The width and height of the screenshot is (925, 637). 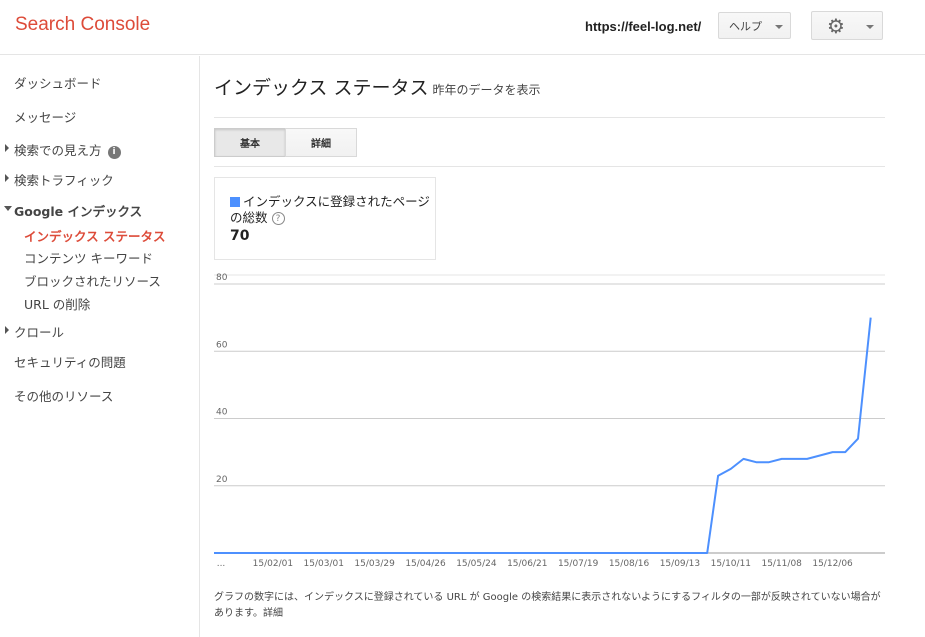 What do you see at coordinates (82, 25) in the screenshot?
I see `app-logo: Search Console` at bounding box center [82, 25].